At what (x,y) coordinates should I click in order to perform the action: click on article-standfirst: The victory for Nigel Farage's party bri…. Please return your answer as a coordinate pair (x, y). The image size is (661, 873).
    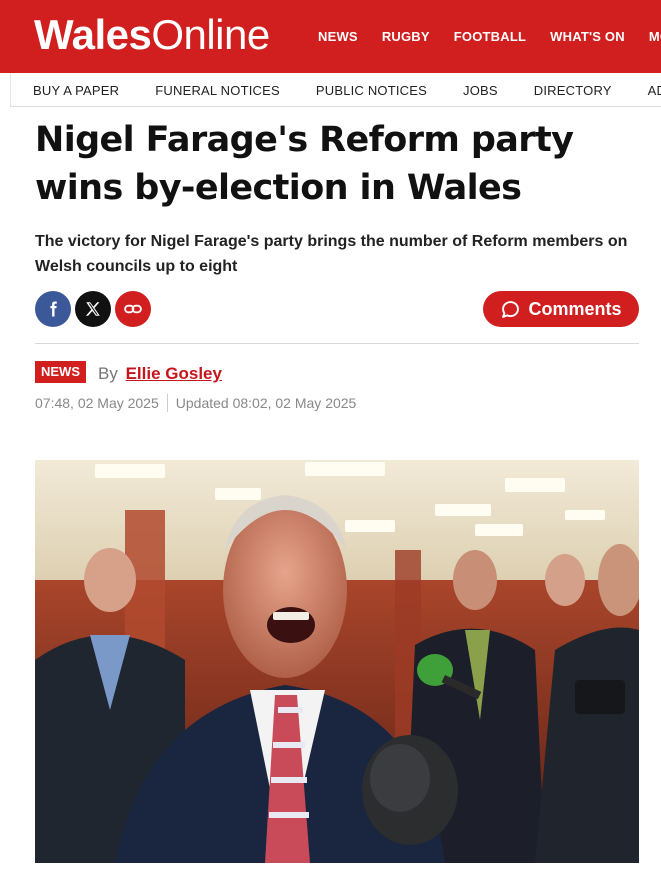
    Looking at the image, I should click on (331, 254).